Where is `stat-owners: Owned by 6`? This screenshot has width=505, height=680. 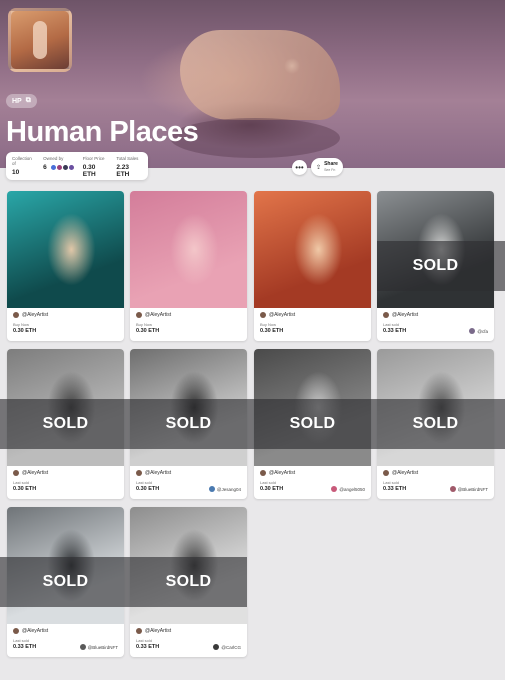
stat-owners: Owned by 6 is located at coordinates (59, 166).